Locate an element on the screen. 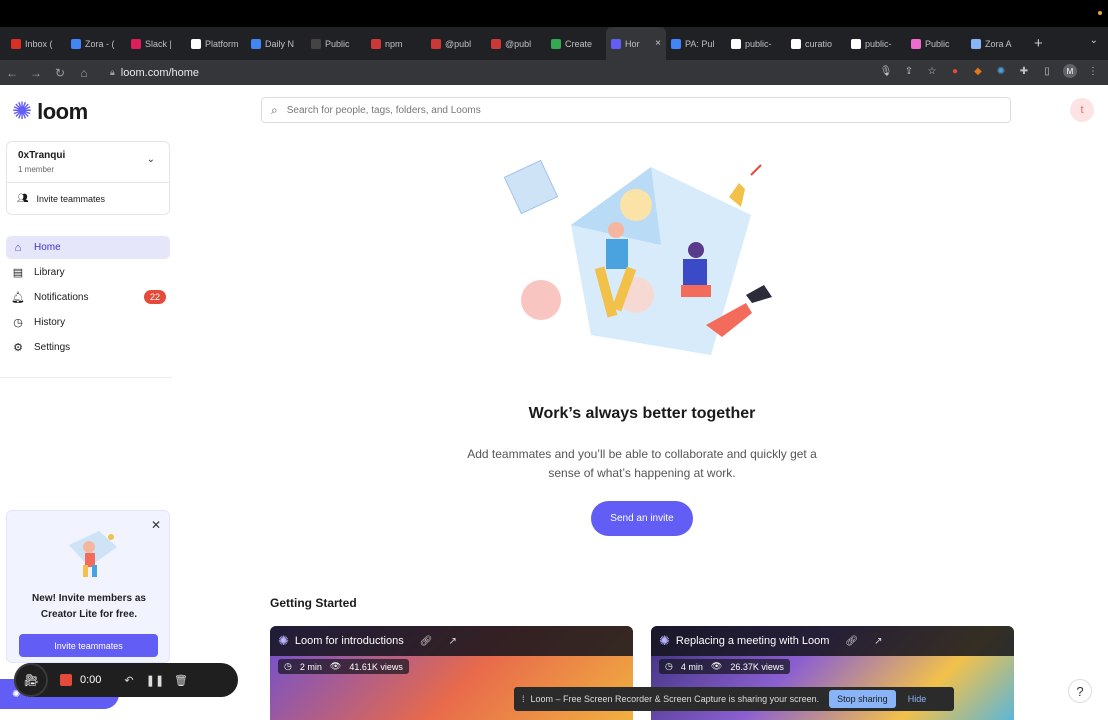  lock-icon: 🔒︎ is located at coordinates (112, 72).